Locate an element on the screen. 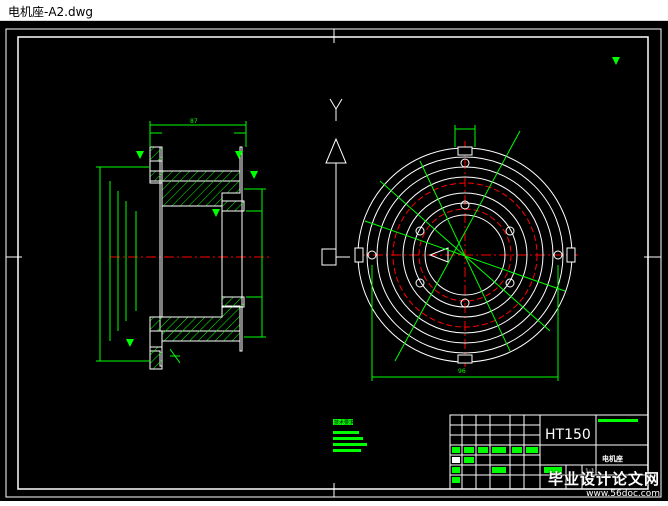 The image size is (668, 506). dim-circle-width: 96 is located at coordinates (462, 371).